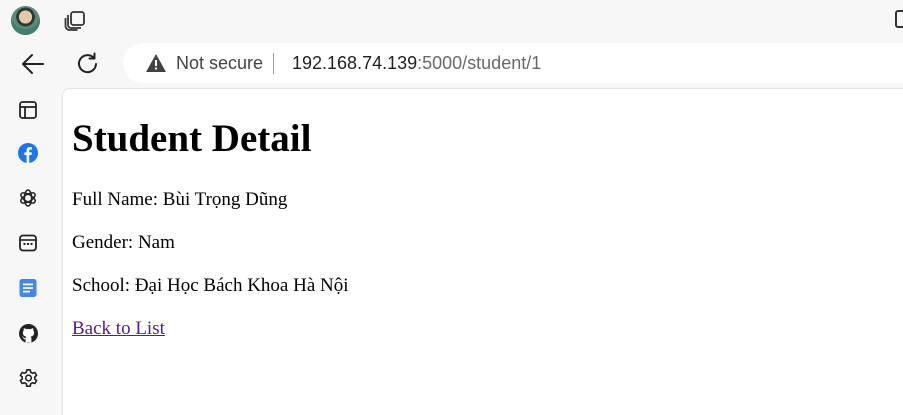 Image resolution: width=903 pixels, height=415 pixels. Describe the element at coordinates (75, 20) in the screenshot. I see `tab-actions-icon` at that location.